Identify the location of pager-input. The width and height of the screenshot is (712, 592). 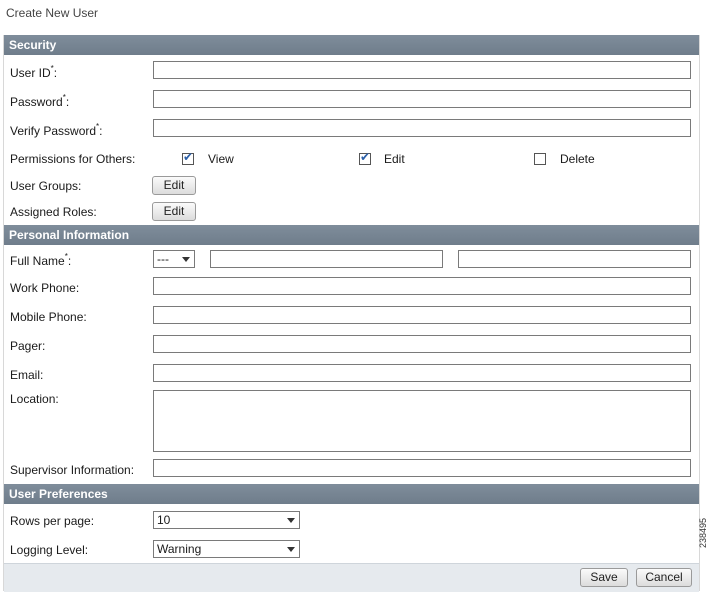
(422, 344).